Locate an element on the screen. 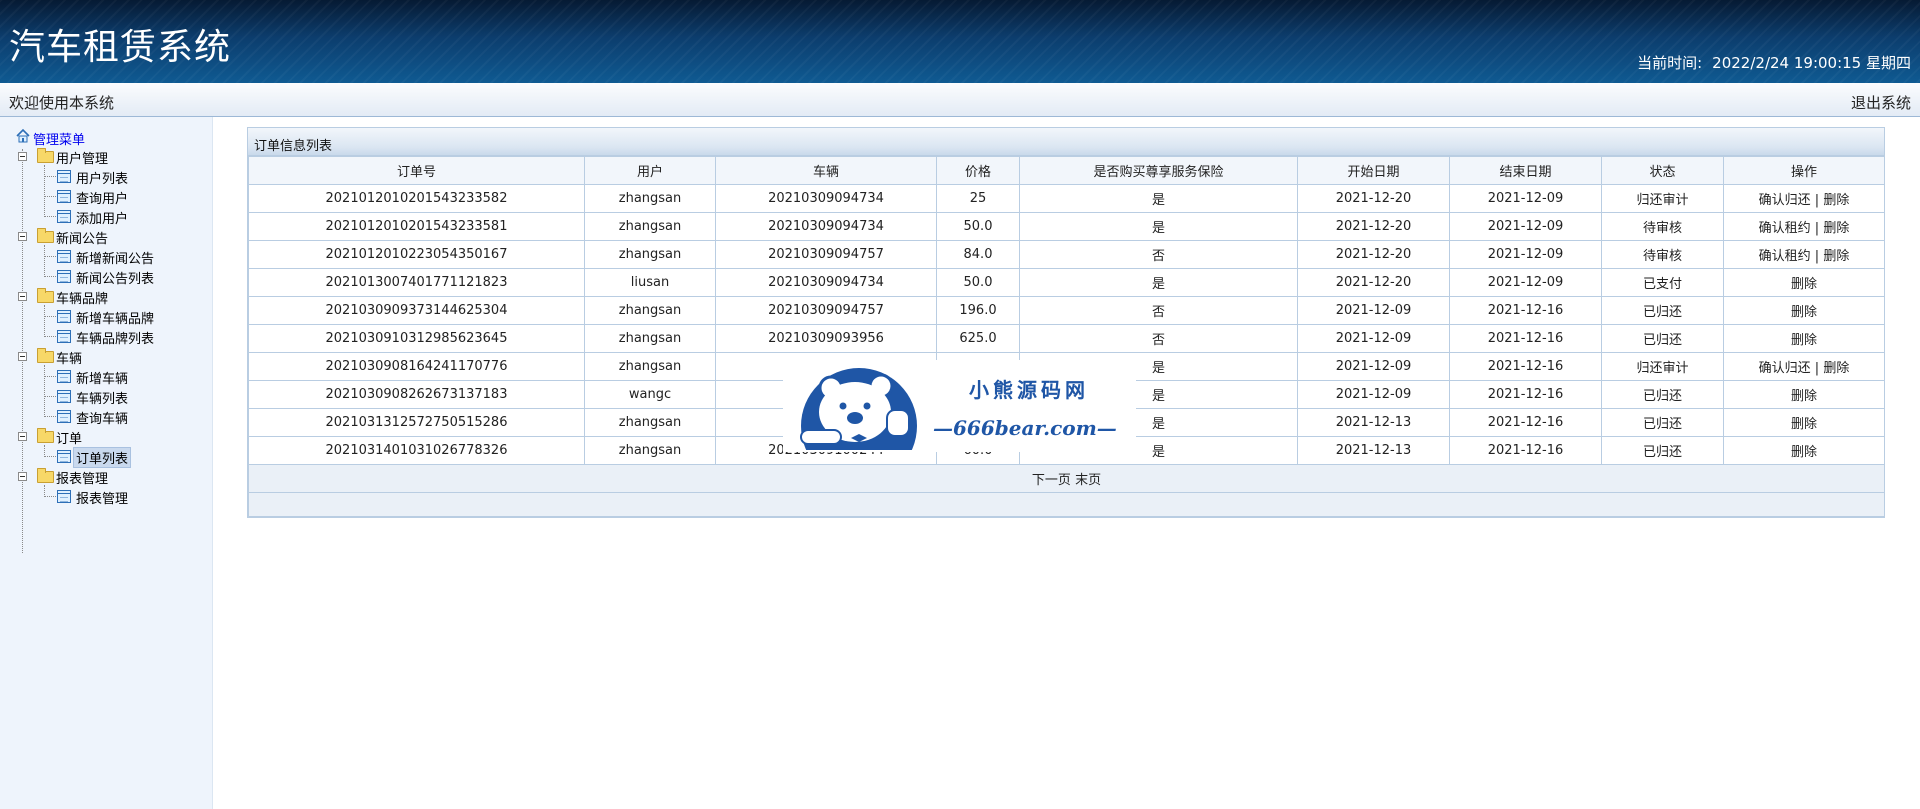 This screenshot has width=1920, height=809. menu-group-label: 车辆 is located at coordinates (69, 359).